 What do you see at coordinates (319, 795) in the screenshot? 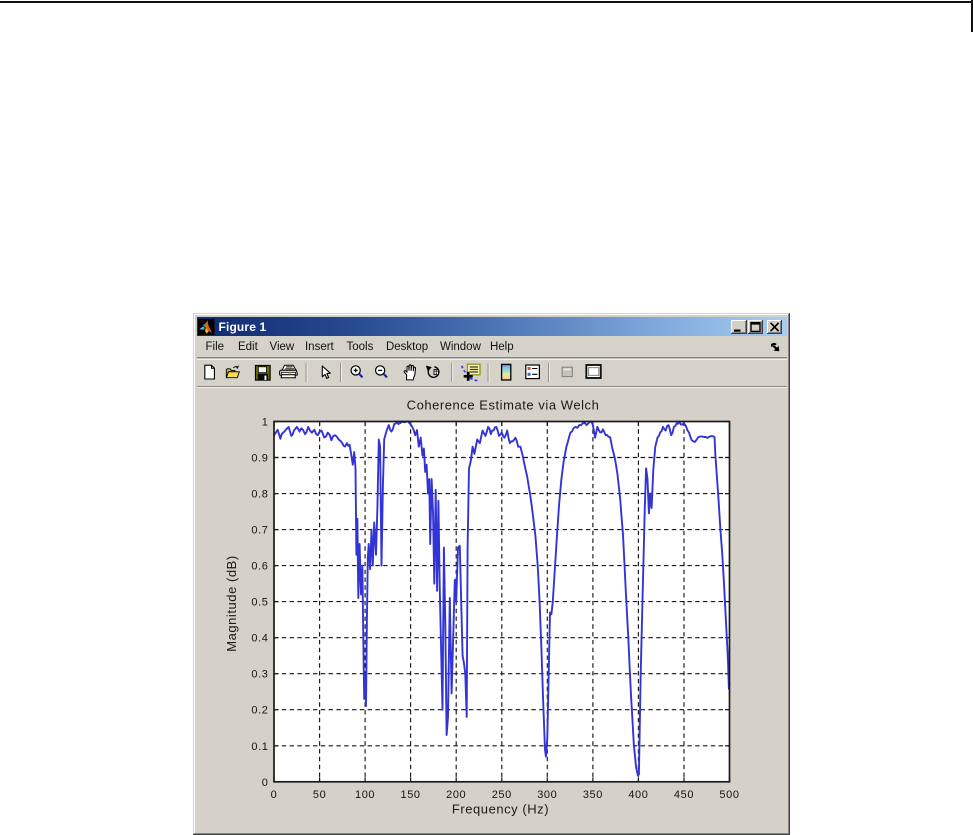
I see `svg-text: 50` at bounding box center [319, 795].